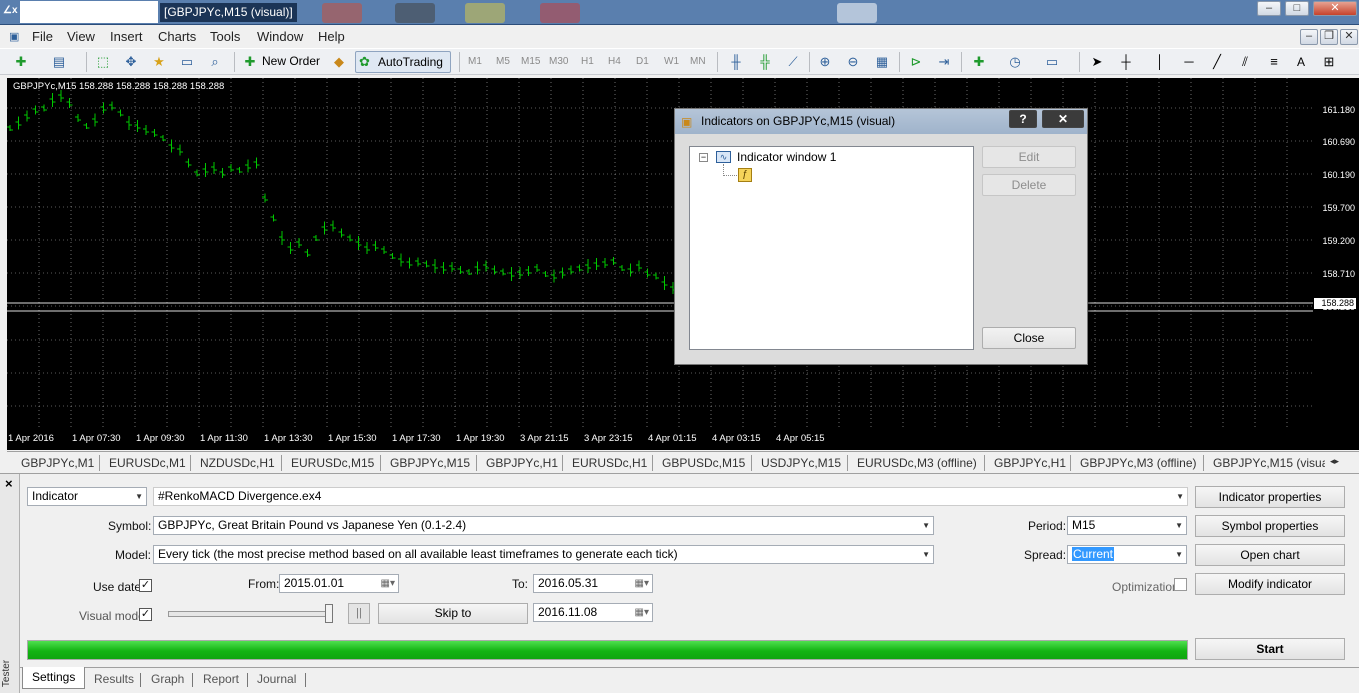 This screenshot has height=693, width=1359. Describe the element at coordinates (786, 157) in the screenshot. I see `tree-item-indicator-window: Indicator window 1` at that location.